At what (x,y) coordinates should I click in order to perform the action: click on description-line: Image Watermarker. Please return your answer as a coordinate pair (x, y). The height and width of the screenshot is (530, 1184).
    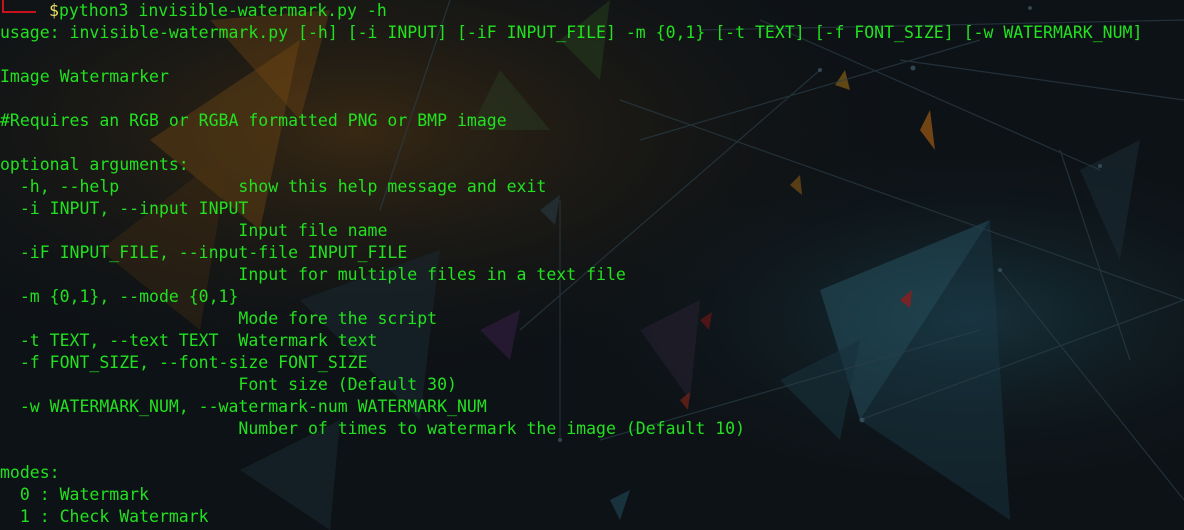
    Looking at the image, I should click on (84, 76).